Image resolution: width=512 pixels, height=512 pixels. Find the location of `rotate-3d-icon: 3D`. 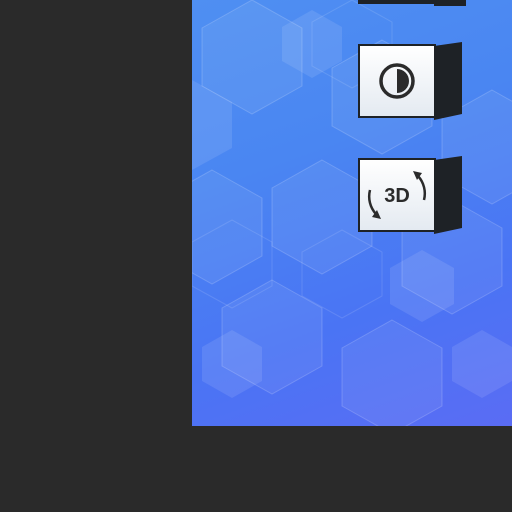

rotate-3d-icon: 3D is located at coordinates (397, 195).